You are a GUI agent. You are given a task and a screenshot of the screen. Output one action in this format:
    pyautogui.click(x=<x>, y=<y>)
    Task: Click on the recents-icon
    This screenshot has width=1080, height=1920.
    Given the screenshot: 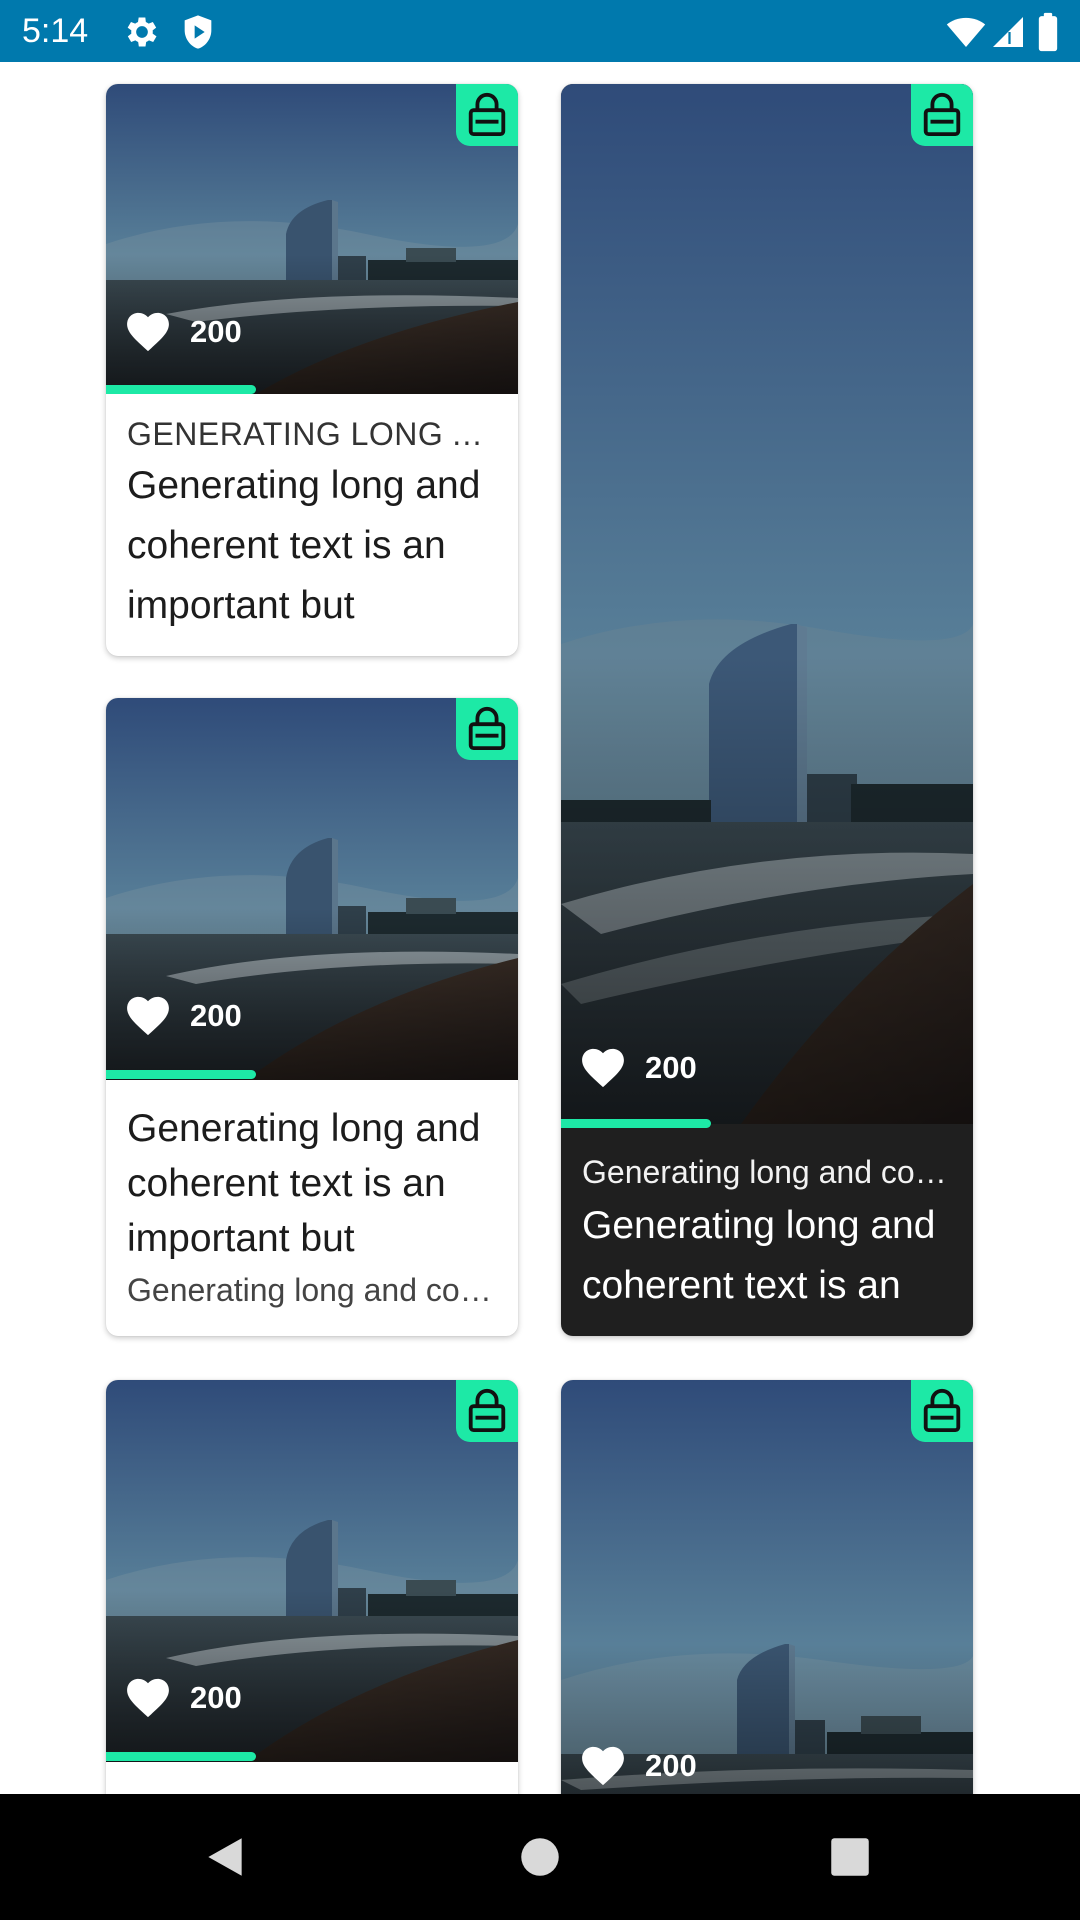 What is the action you would take?
    pyautogui.click(x=850, y=1857)
    